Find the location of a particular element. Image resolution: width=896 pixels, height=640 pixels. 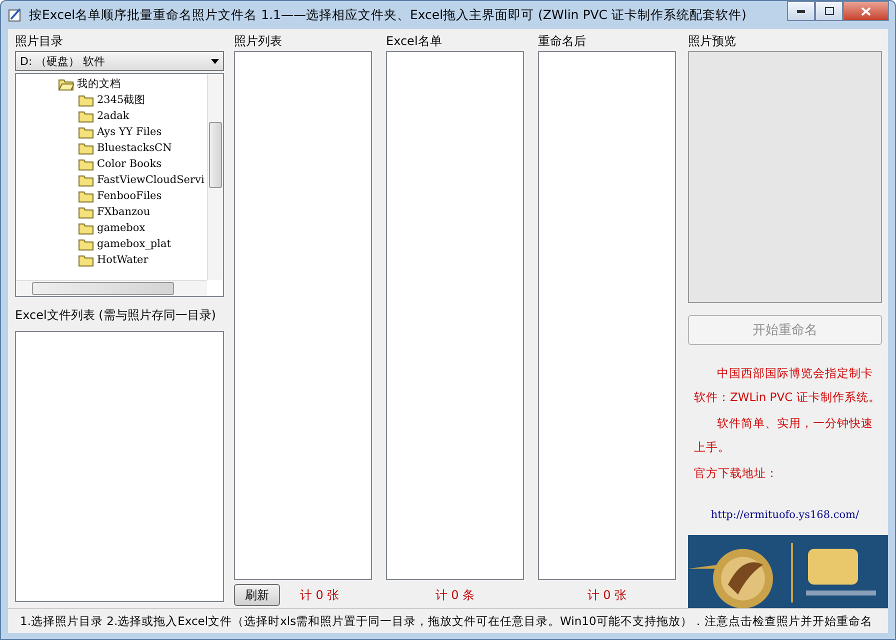

folder-item: gamebox_plat is located at coordinates (112, 244).